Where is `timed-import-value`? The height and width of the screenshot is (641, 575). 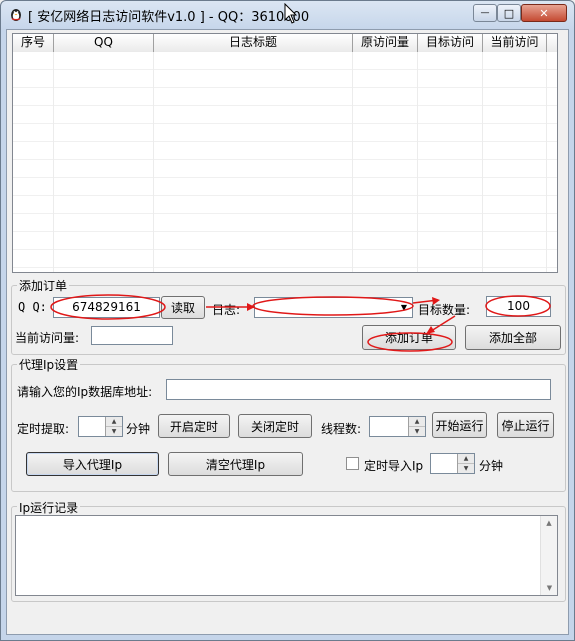
timed-import-value is located at coordinates (444, 463).